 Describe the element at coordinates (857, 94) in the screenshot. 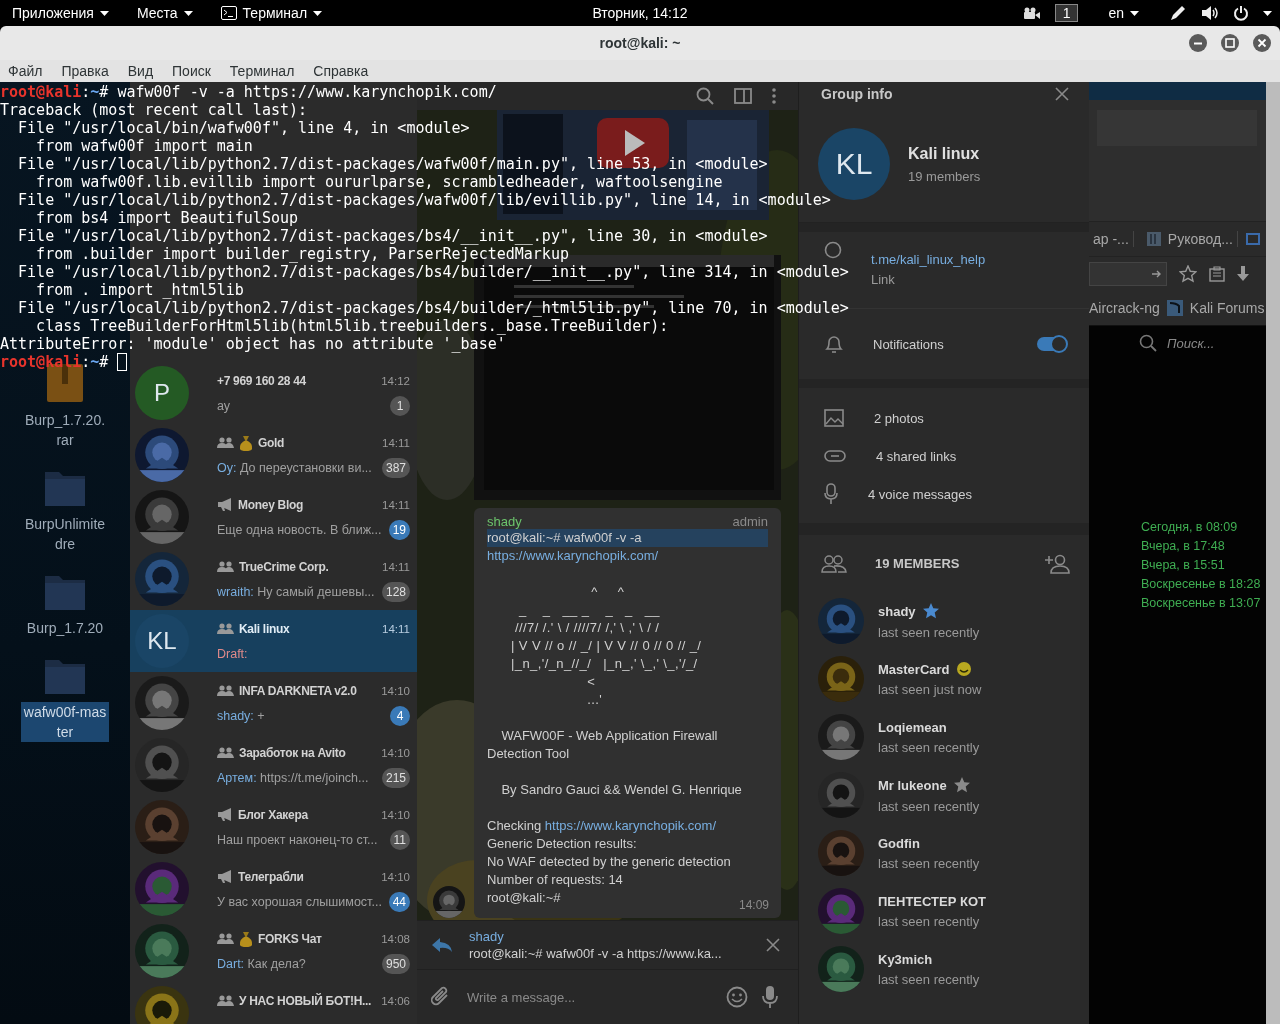

I see `panel-title: Group info` at that location.